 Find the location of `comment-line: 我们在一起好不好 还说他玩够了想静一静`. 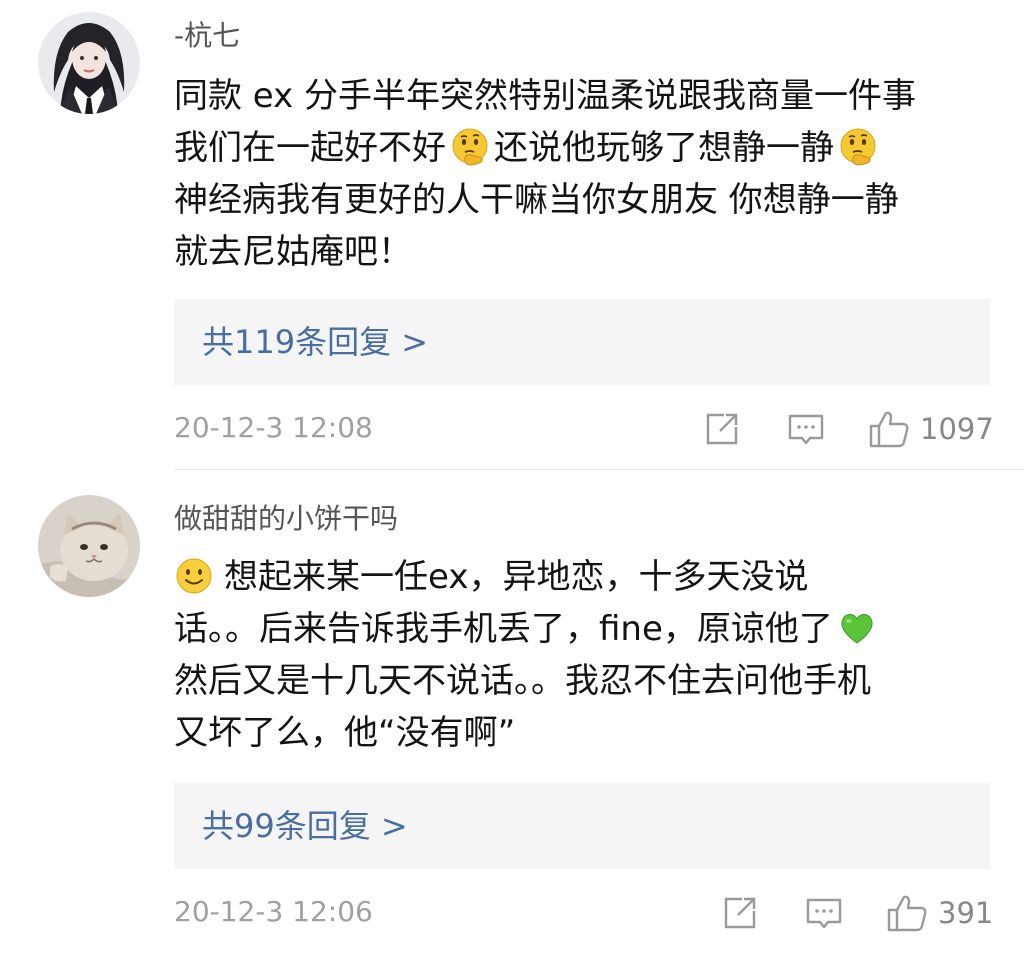

comment-line: 我们在一起好不好 还说他玩够了想静一静 is located at coordinates (584, 148).